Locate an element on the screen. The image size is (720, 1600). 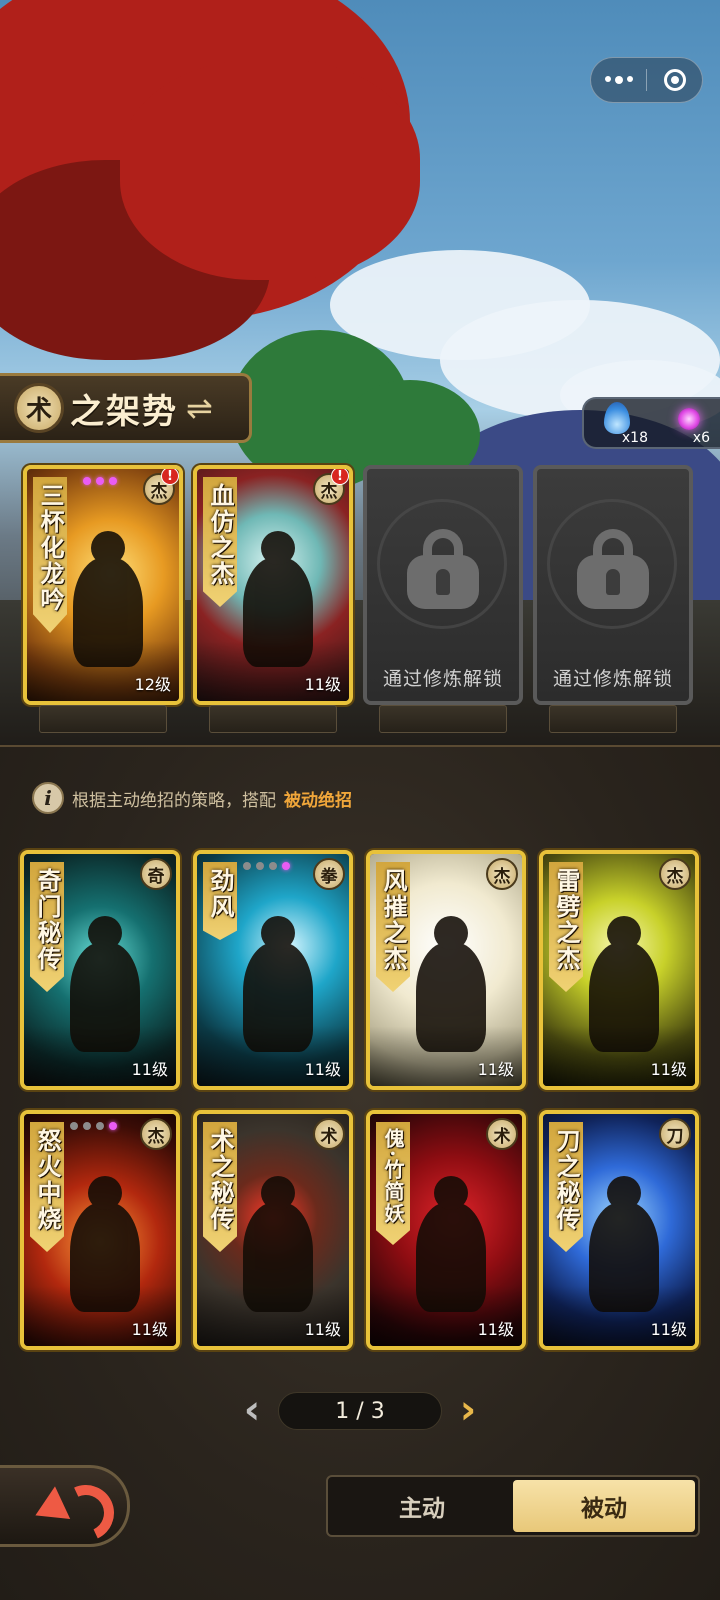
passive-skill-card: 风摧之杰 杰 11级 is located at coordinates (446, 970).